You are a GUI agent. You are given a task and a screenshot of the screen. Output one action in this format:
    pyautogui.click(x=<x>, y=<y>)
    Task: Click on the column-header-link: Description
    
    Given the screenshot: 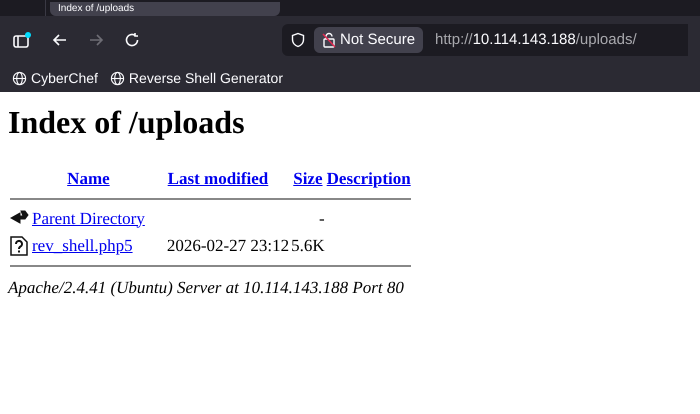 What is the action you would take?
    pyautogui.click(x=368, y=178)
    